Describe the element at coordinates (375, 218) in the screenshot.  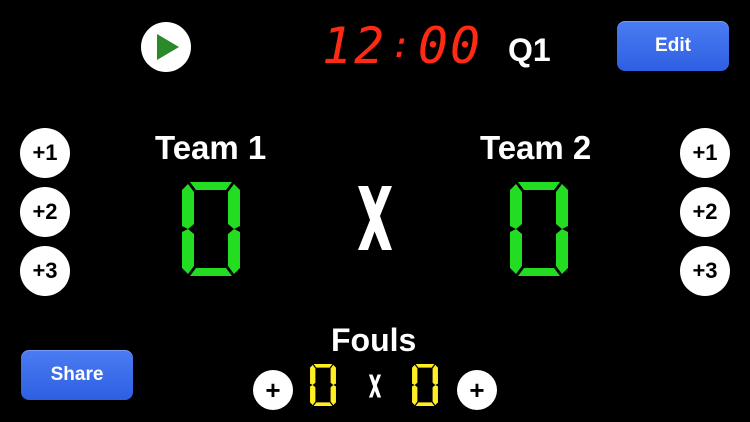
I see `versus-symbol` at that location.